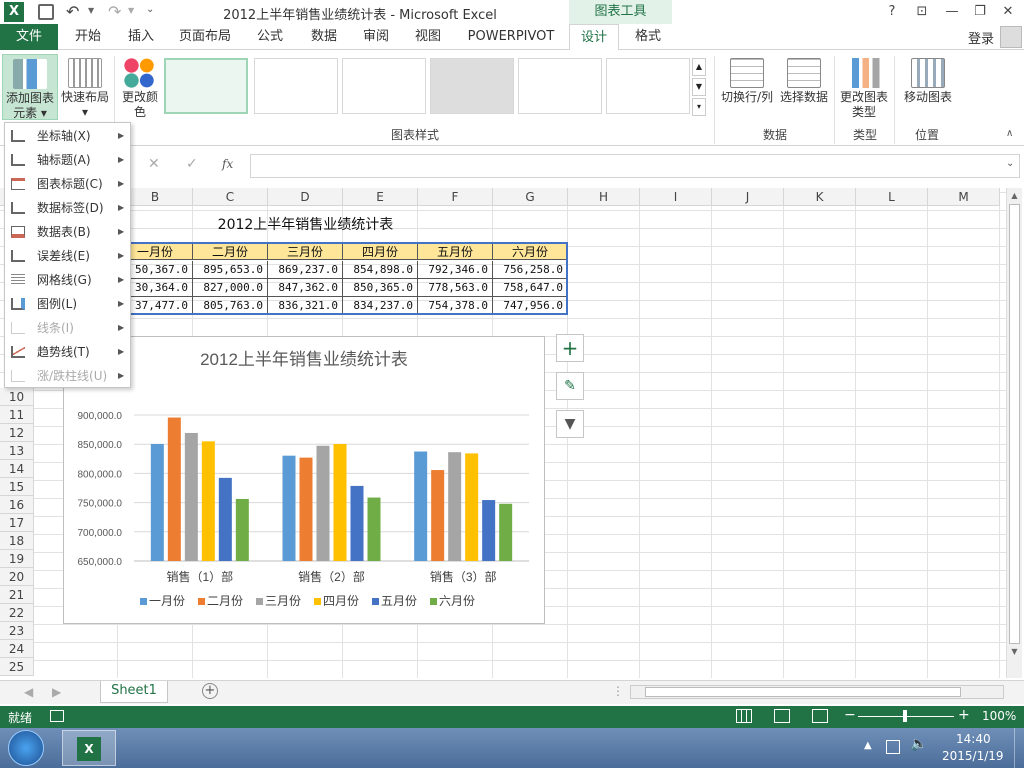 The width and height of the screenshot is (1024, 768). I want to click on styles-scroll-up-icon: ▲, so click(699, 67).